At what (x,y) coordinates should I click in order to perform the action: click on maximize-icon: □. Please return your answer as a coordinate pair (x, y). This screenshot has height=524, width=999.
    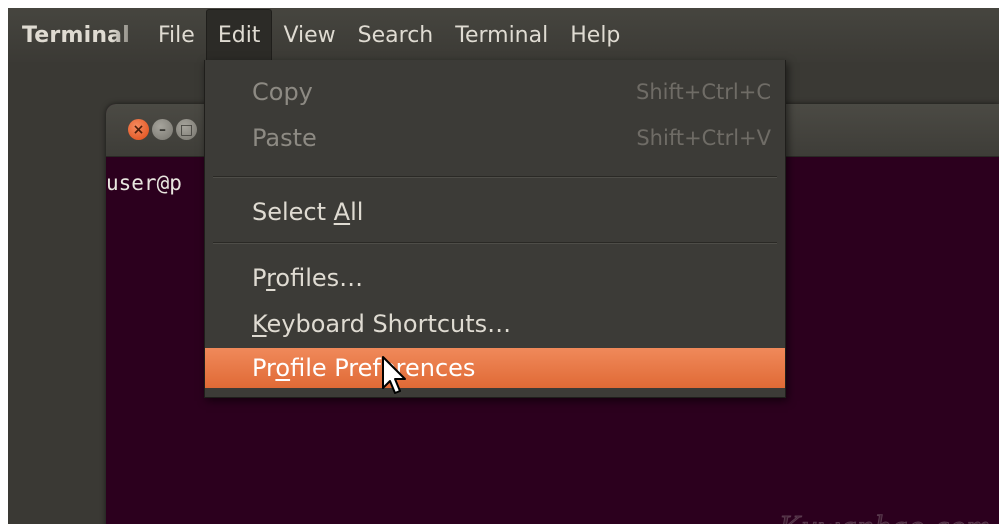
    Looking at the image, I should click on (186, 129).